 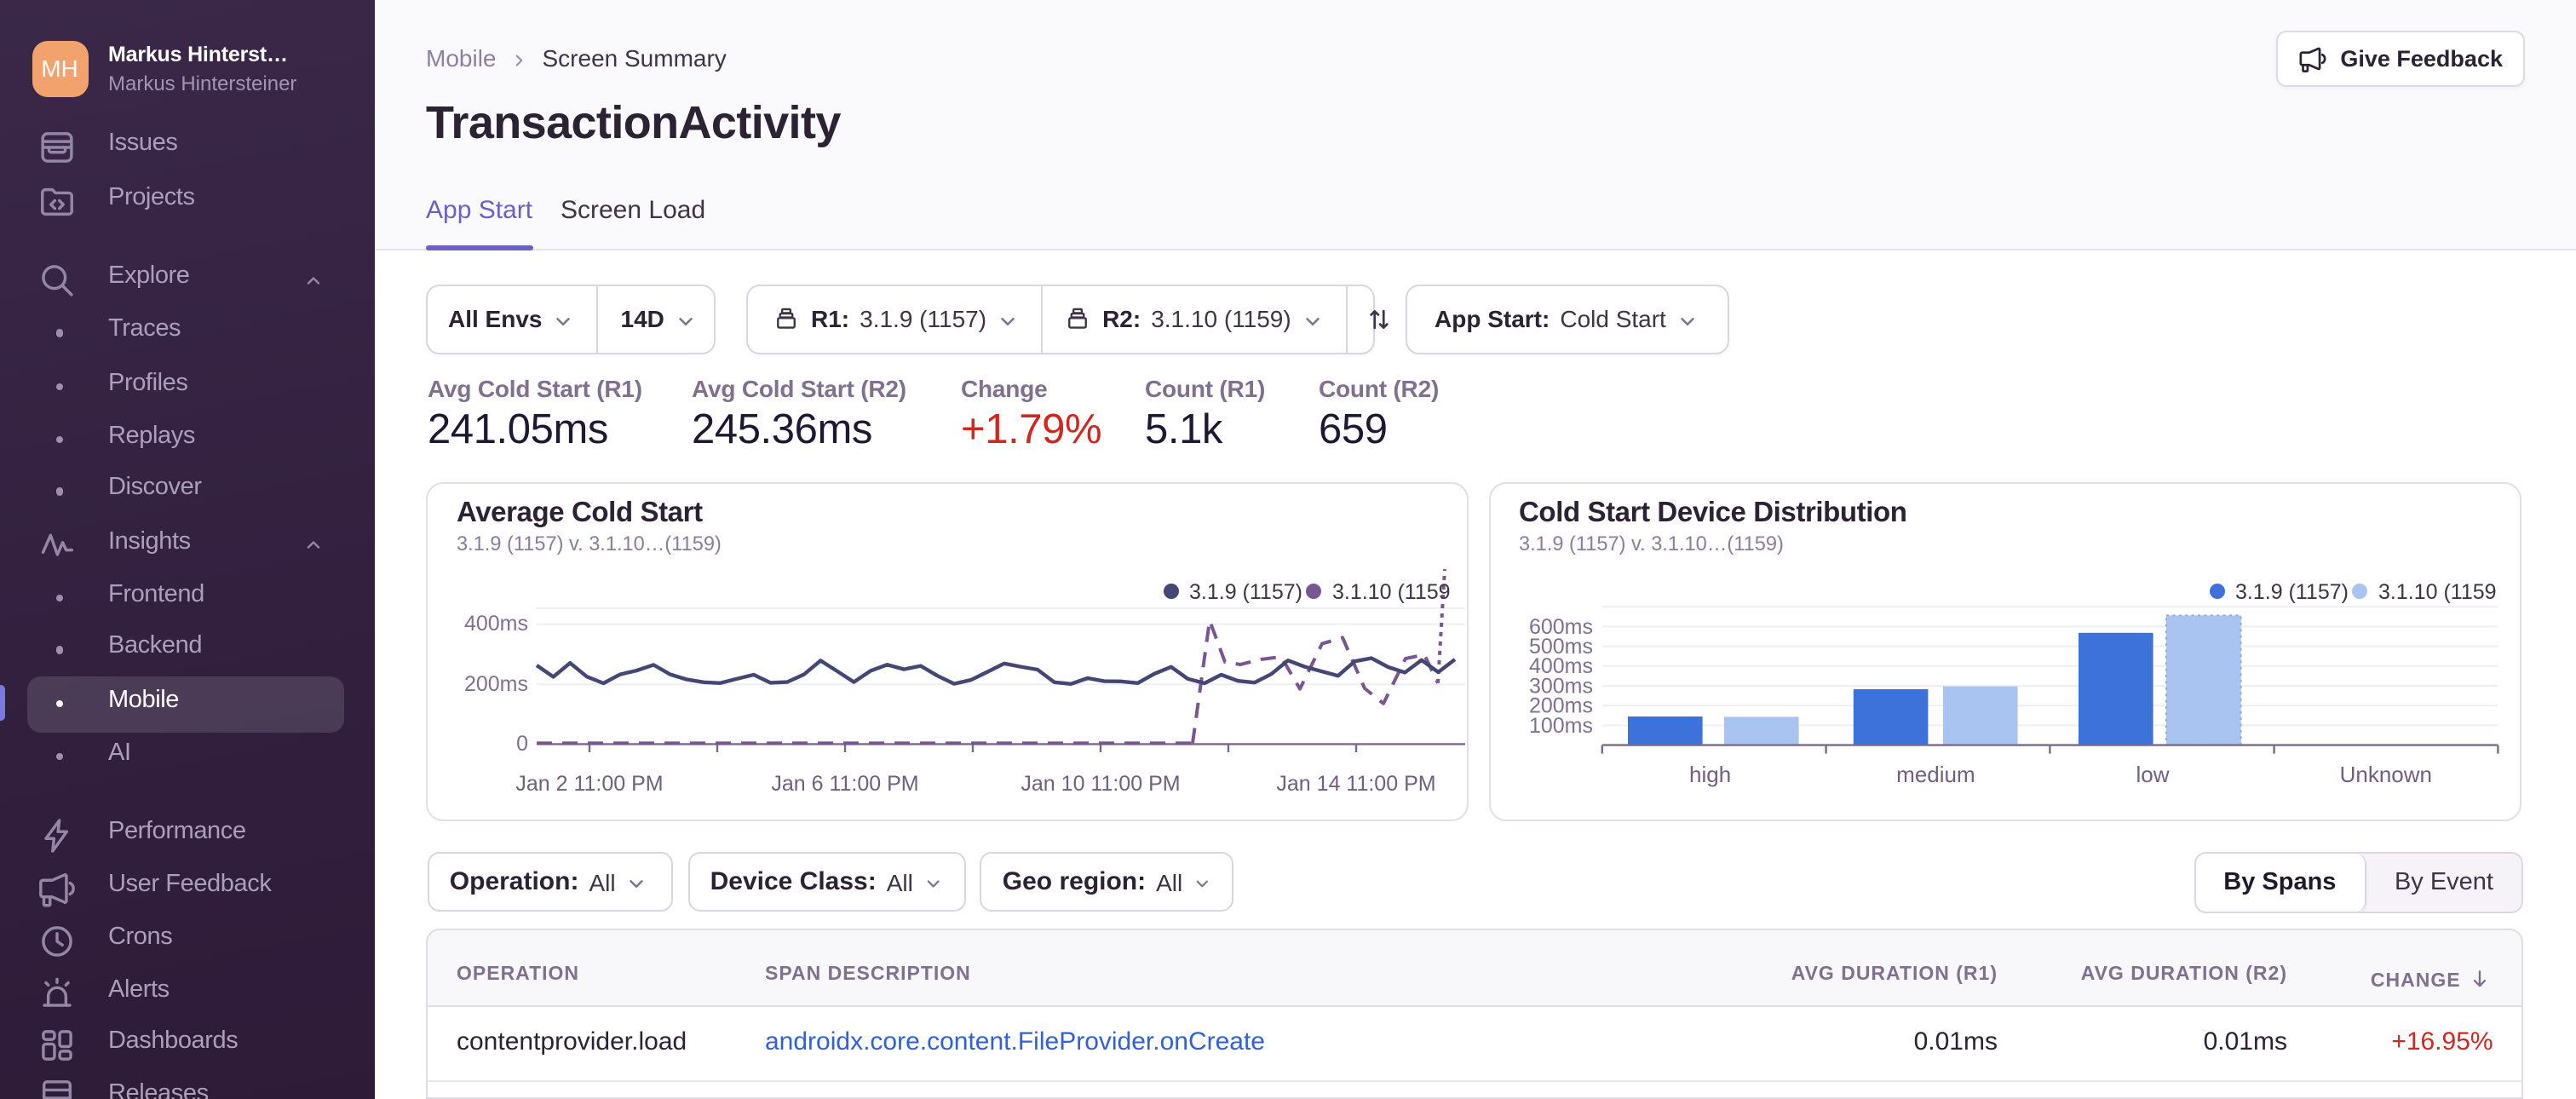 I want to click on svg-text: 200ms, so click(x=496, y=684).